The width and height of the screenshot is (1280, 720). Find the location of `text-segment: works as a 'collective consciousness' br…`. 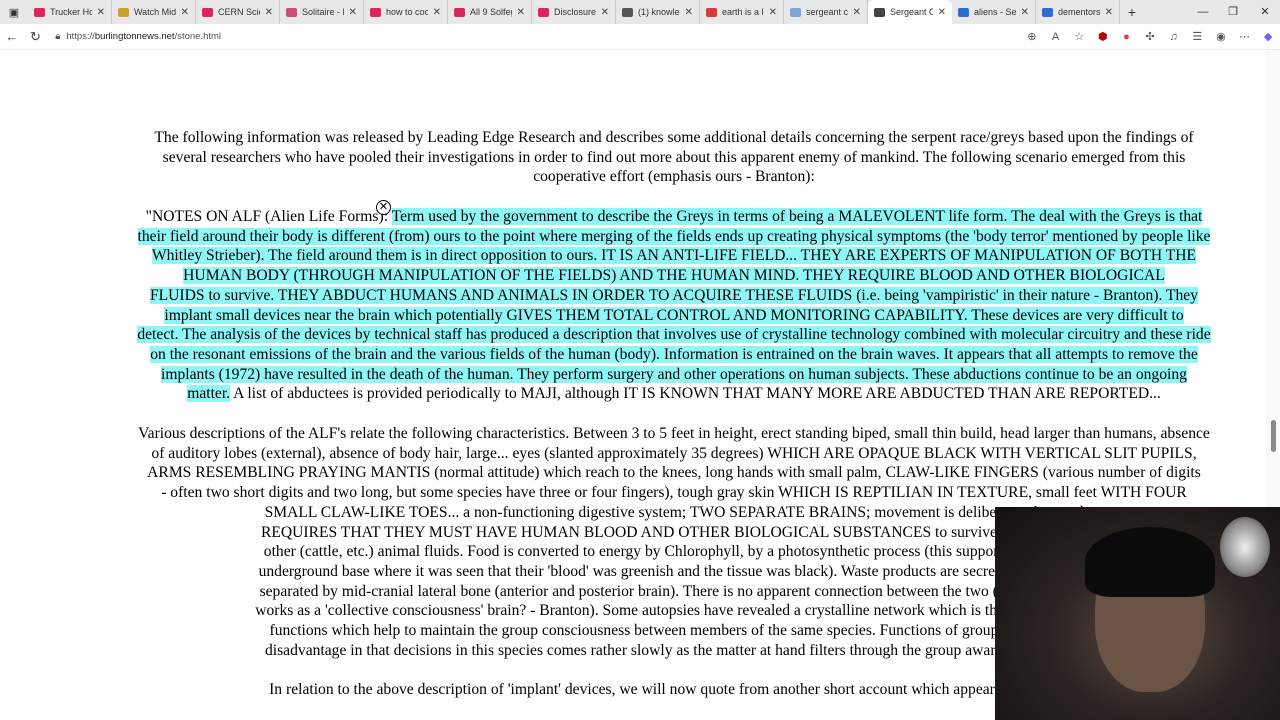

text-segment: works as a 'collective consciousness' br… is located at coordinates (674, 611).